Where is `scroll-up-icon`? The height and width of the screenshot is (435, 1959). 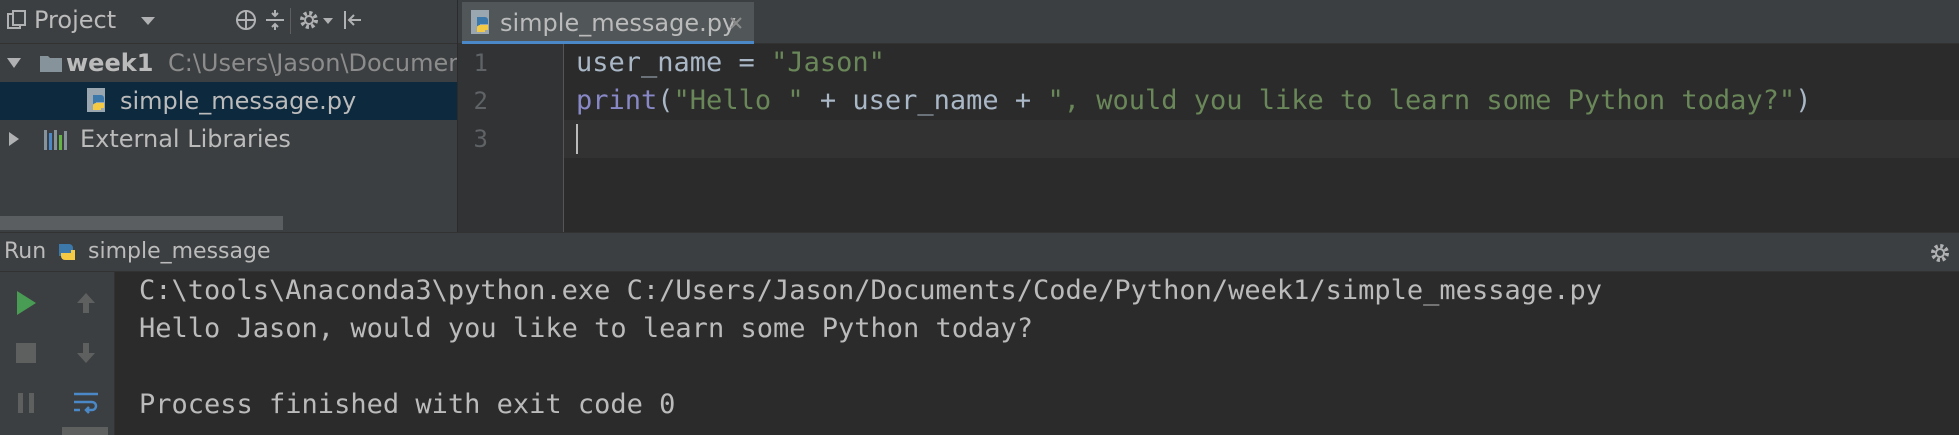
scroll-up-icon is located at coordinates (86, 303).